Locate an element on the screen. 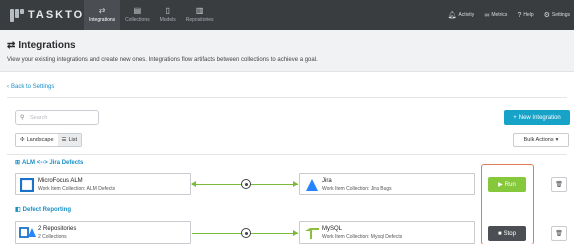 Image resolution: width=574 pixels, height=244 pixels. activity-label: Activity is located at coordinates (466, 15).